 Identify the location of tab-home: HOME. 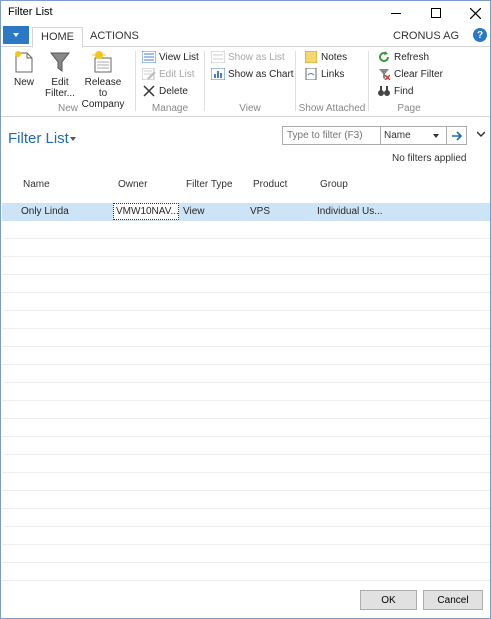
(57, 37).